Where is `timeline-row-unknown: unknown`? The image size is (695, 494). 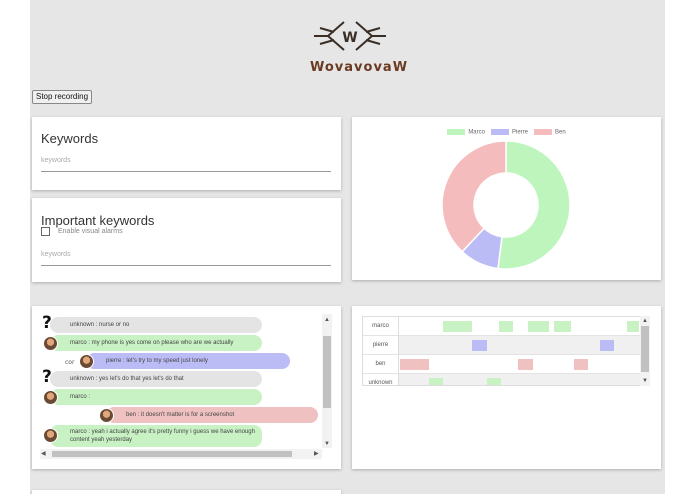 timeline-row-unknown: unknown is located at coordinates (502, 379).